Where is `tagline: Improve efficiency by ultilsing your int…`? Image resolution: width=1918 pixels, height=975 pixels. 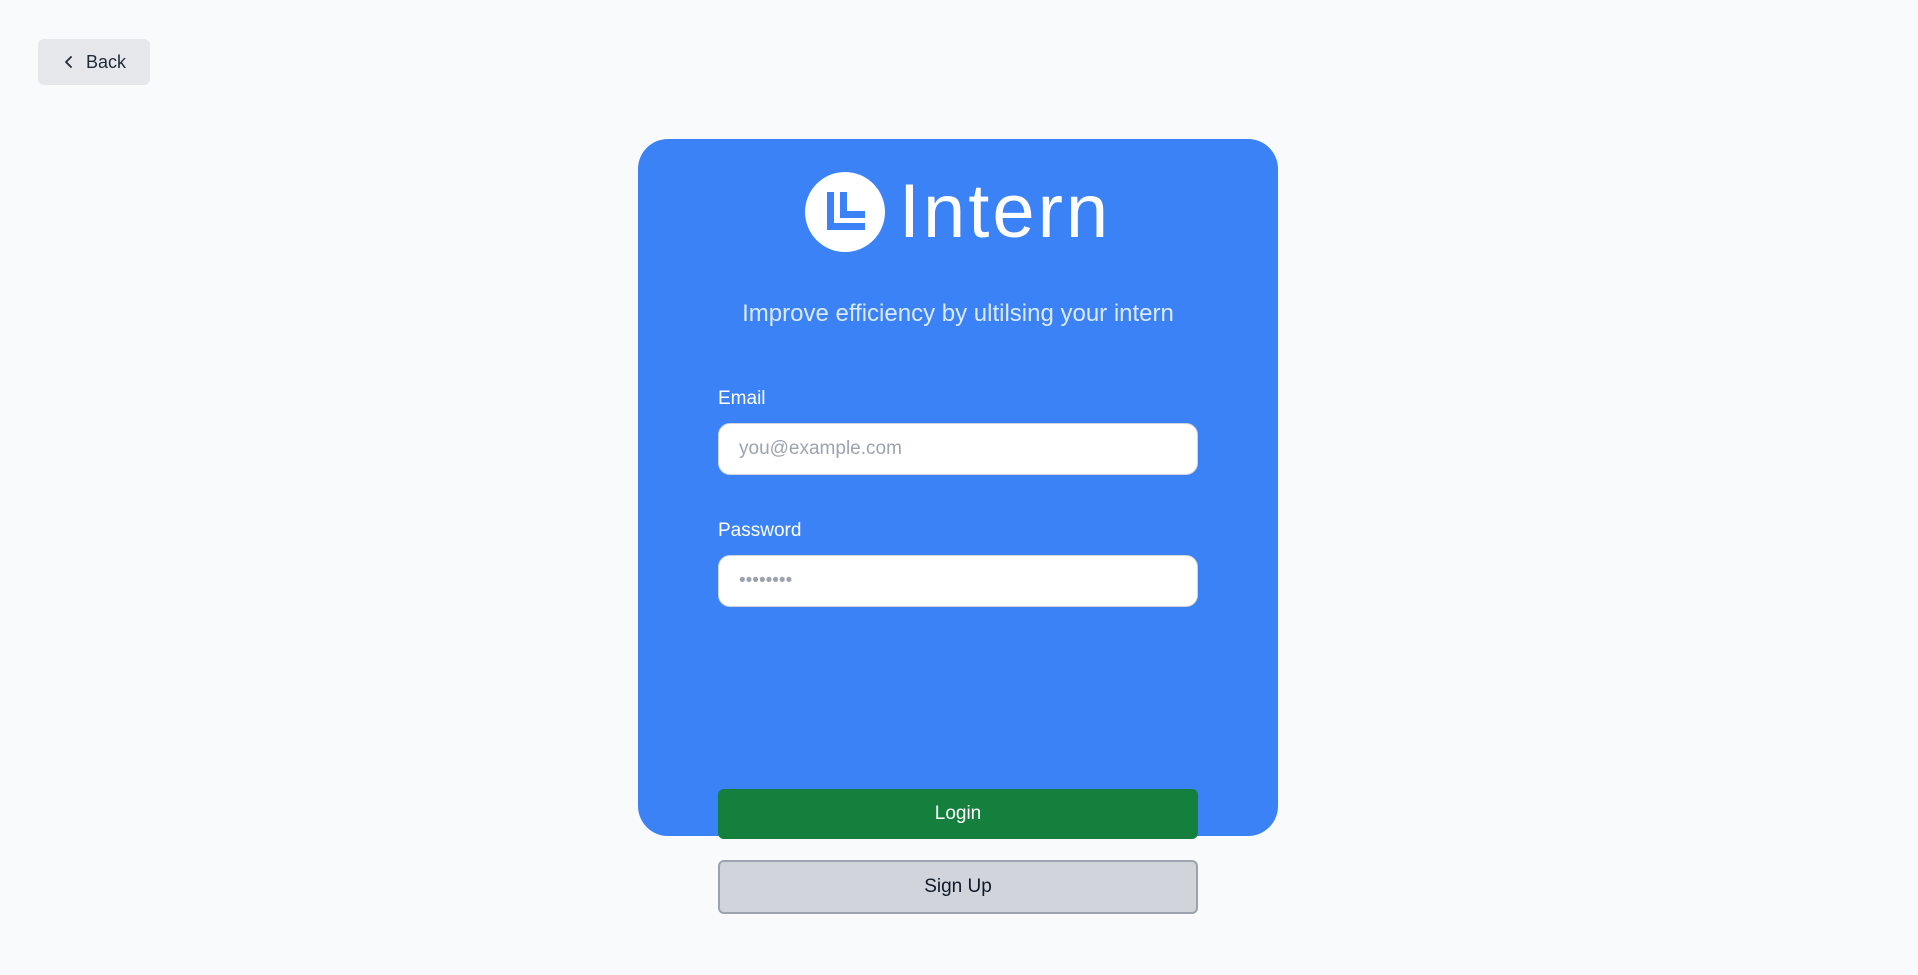 tagline: Improve efficiency by ultilsing your int… is located at coordinates (958, 313).